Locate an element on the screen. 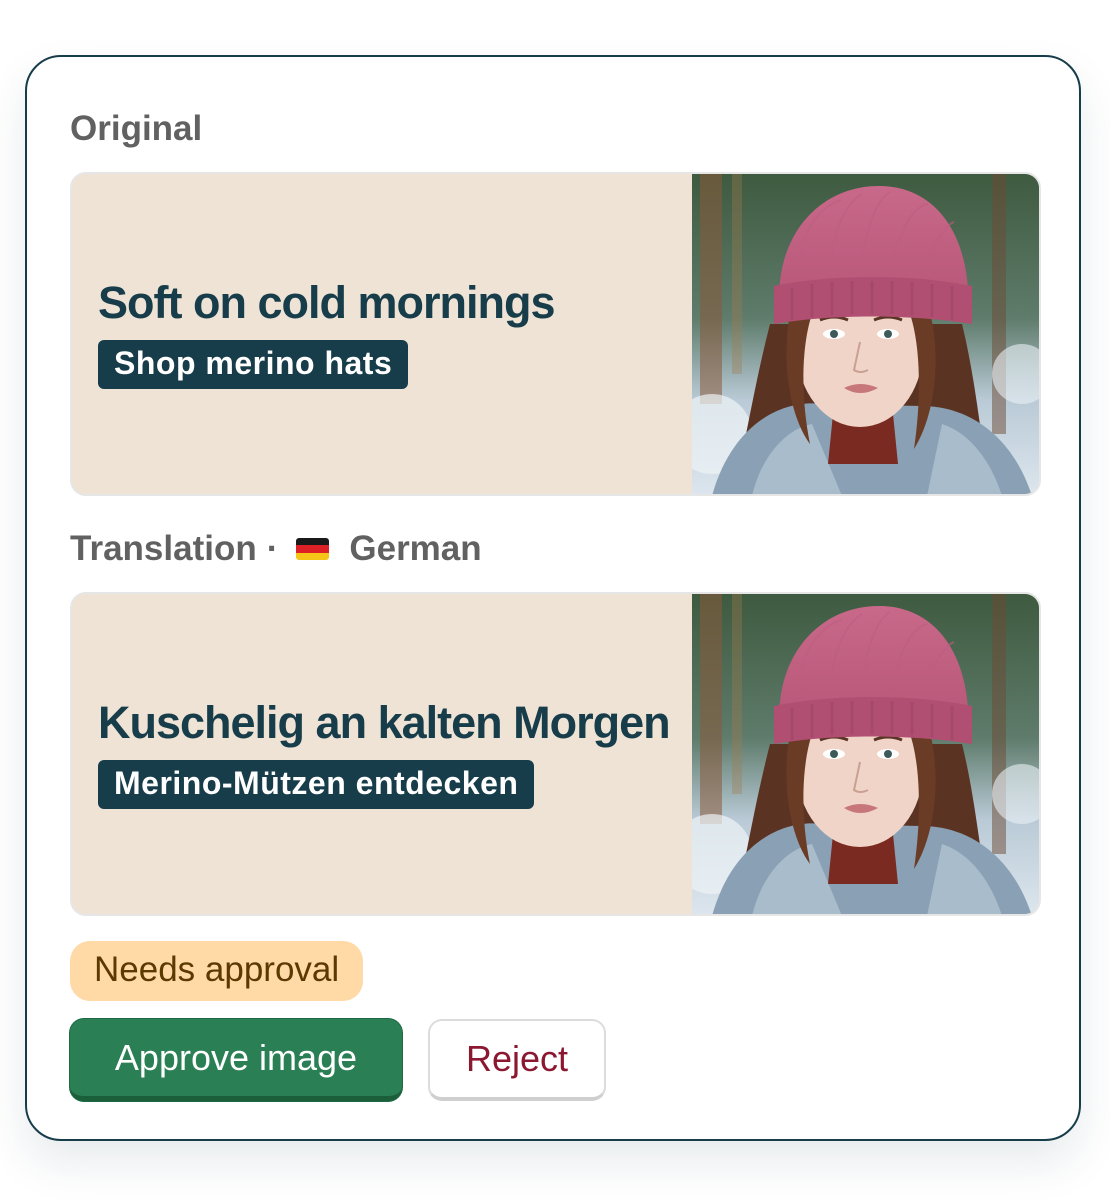 The width and height of the screenshot is (1110, 1200). status-badge: Needs approval is located at coordinates (217, 971).